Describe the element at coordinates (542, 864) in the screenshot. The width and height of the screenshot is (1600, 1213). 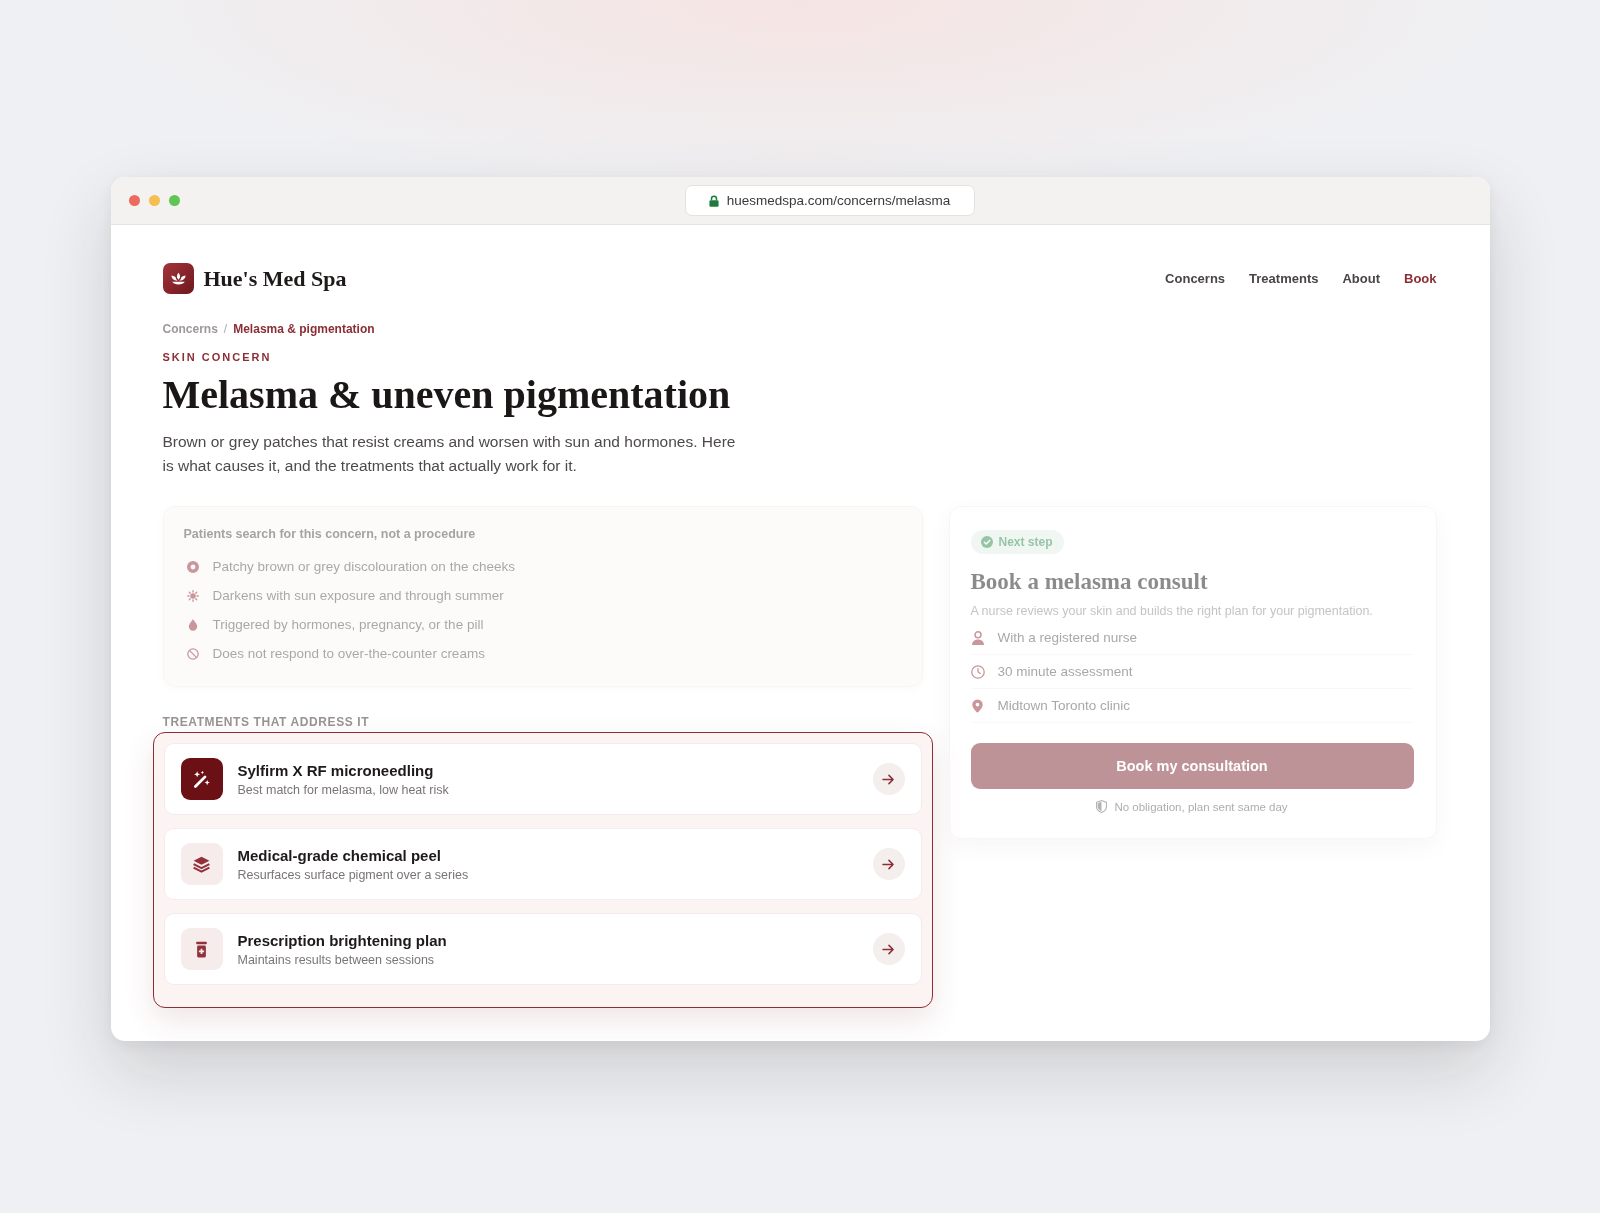
I see `treatment-card: Medical-grade chemical peel Resurfaces surface pigment over a series` at that location.